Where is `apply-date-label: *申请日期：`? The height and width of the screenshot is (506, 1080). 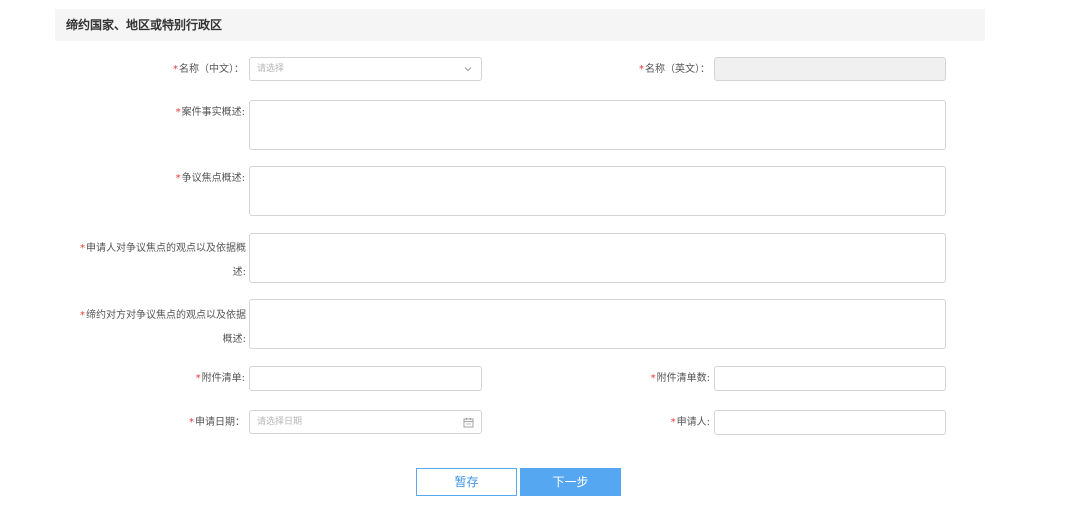 apply-date-label: *申请日期： is located at coordinates (217, 422).